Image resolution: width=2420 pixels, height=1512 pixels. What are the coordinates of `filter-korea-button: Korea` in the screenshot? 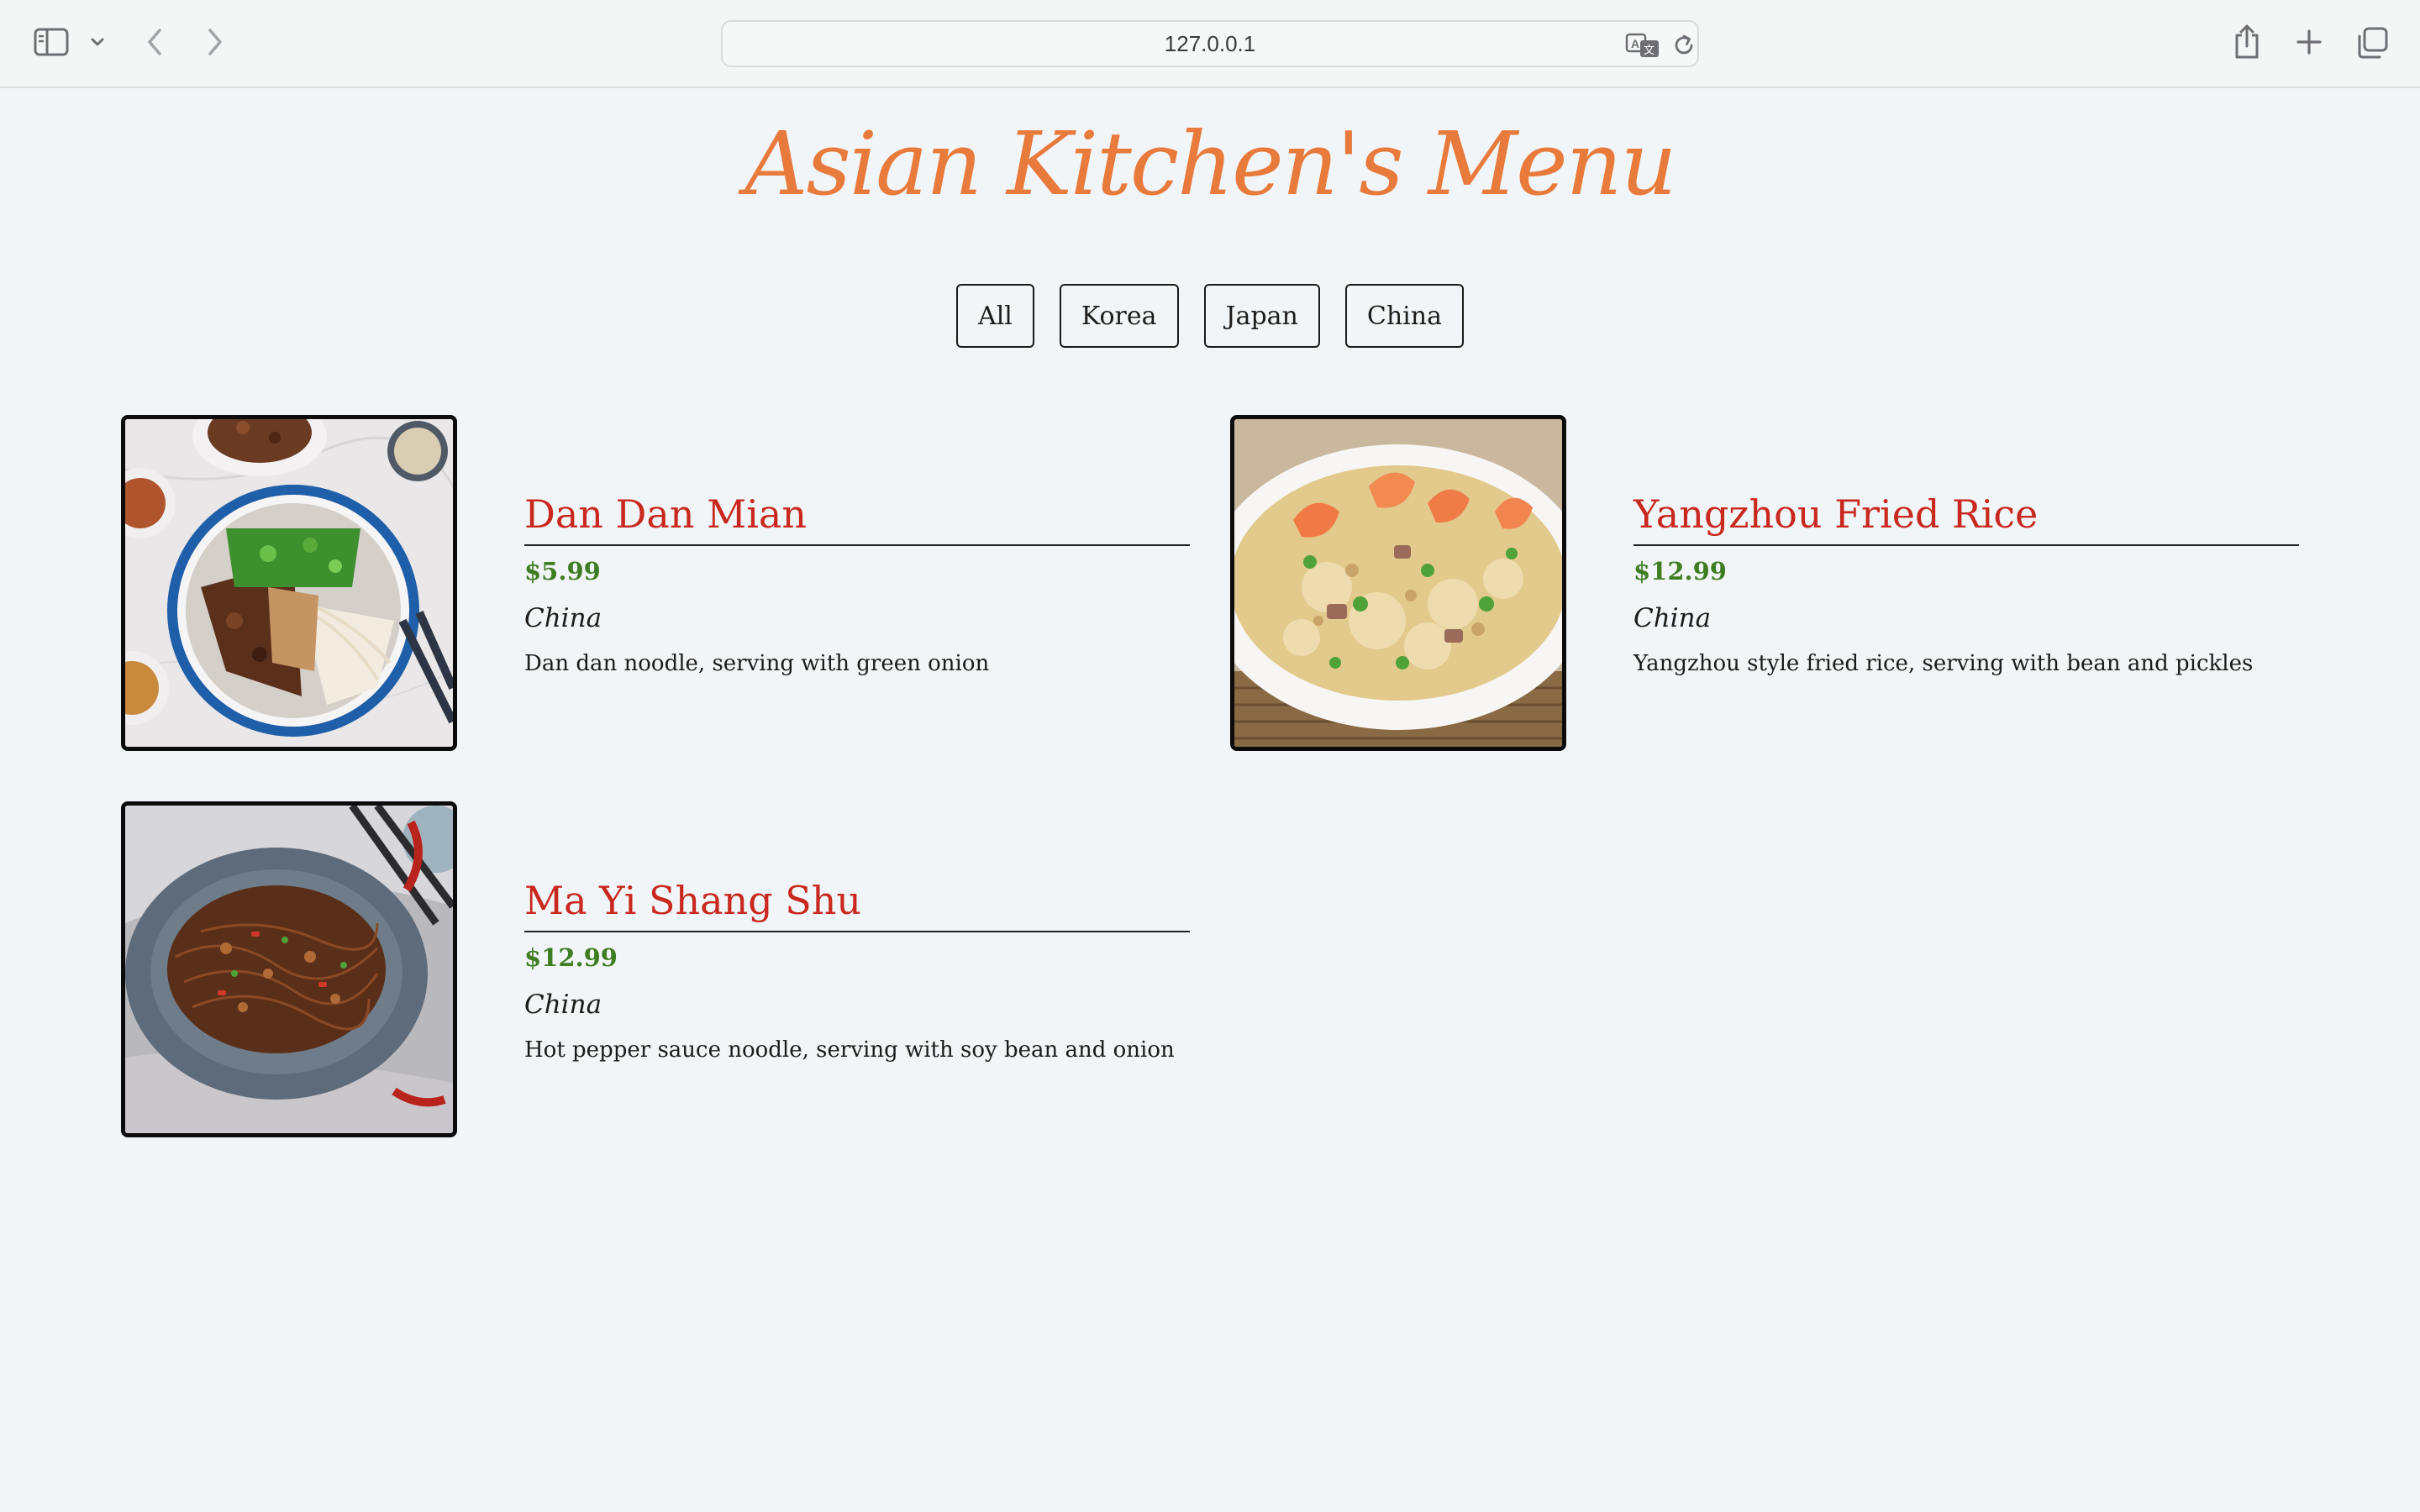 It's located at (1119, 316).